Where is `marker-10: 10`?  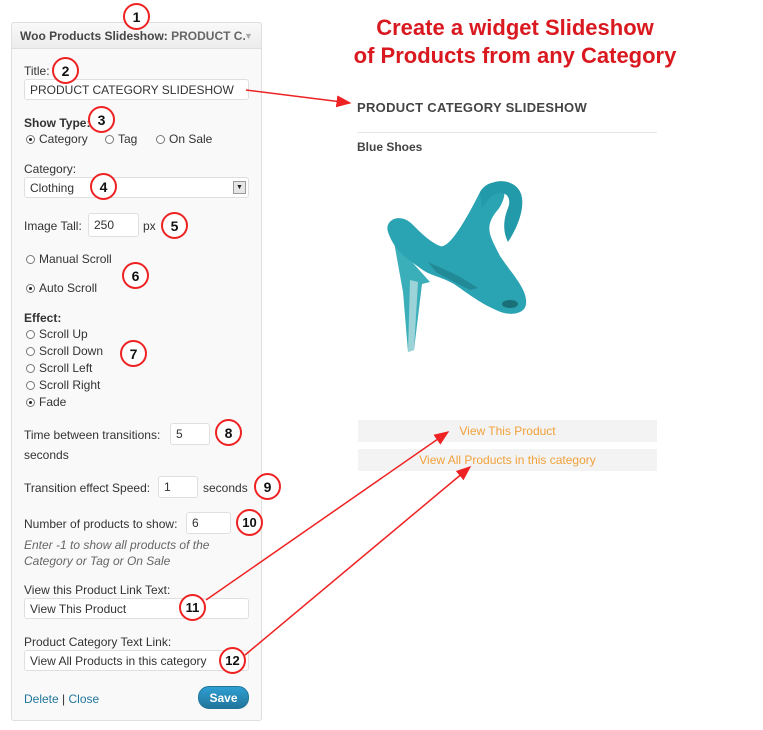 marker-10: 10 is located at coordinates (249, 522).